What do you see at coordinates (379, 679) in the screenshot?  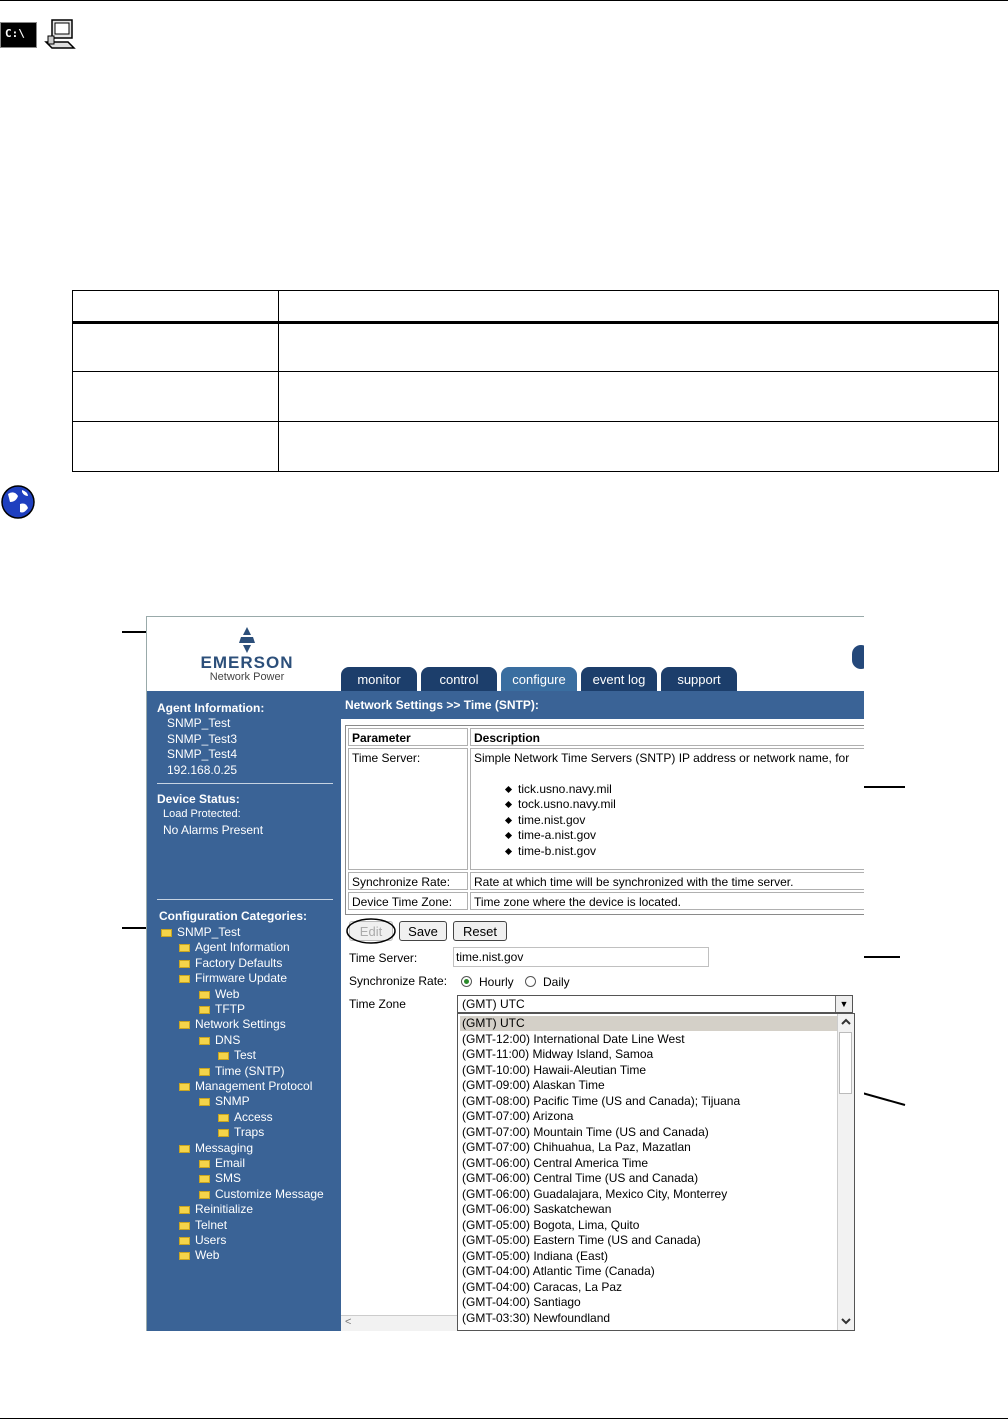 I see `tab-monitor: monitor` at bounding box center [379, 679].